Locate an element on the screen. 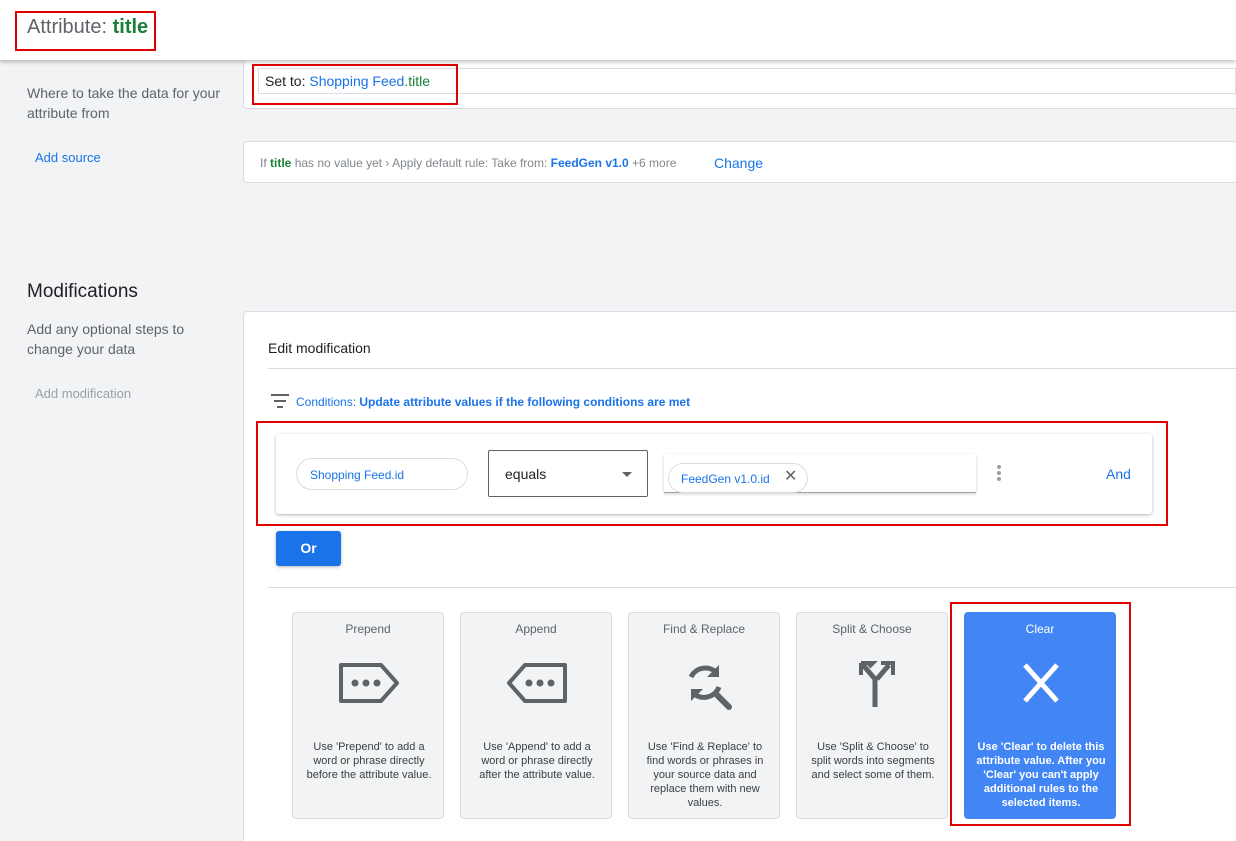  edit-modification-title: Edit modification is located at coordinates (319, 348).